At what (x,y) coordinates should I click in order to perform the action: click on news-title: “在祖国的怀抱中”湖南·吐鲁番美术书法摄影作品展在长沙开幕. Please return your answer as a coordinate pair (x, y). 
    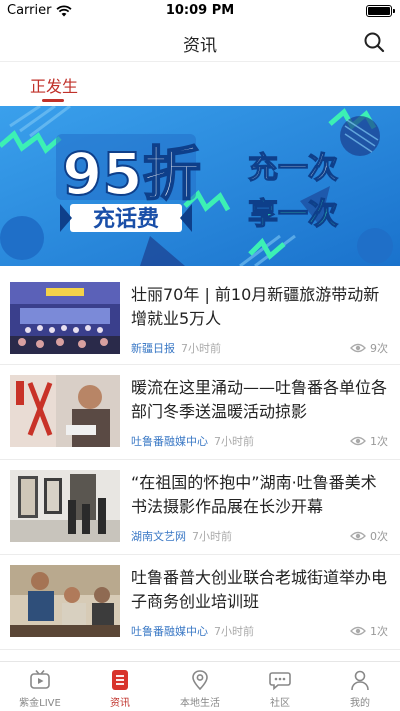
    Looking at the image, I should click on (254, 494).